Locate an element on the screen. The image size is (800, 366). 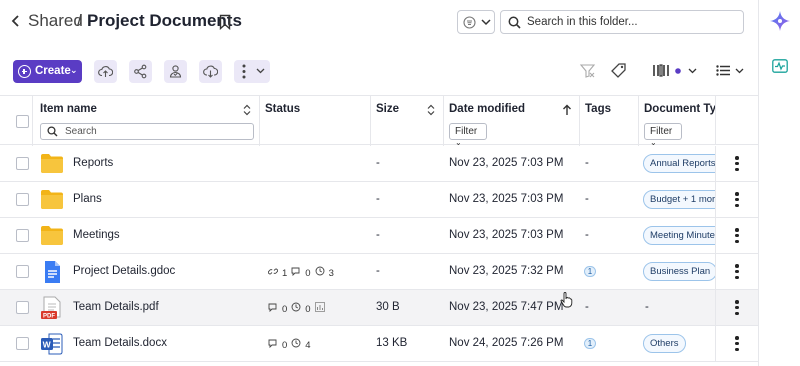
row-date: Nov 23, 2025 7:47 PM is located at coordinates (506, 307).